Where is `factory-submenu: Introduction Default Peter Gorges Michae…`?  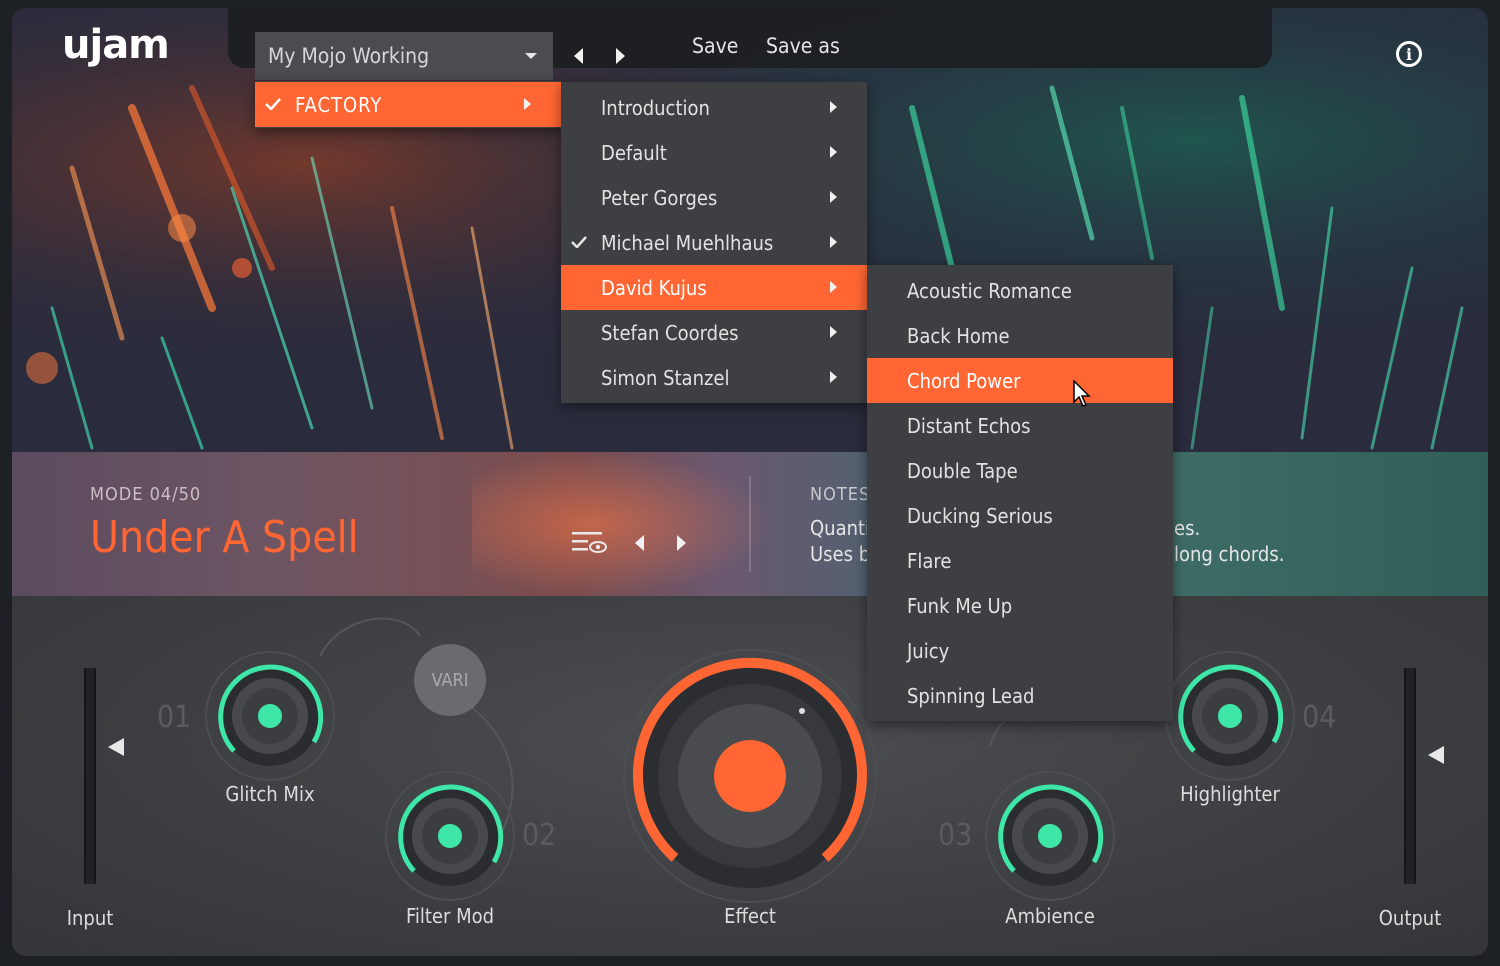
factory-submenu: Introduction Default Peter Gorges Michae… is located at coordinates (714, 242).